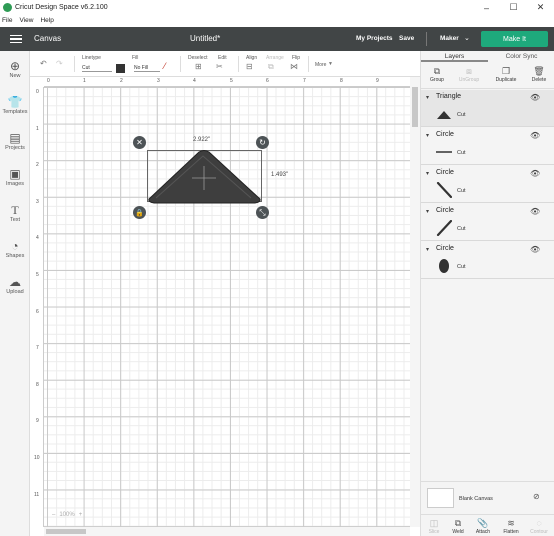 The width and height of the screenshot is (554, 536). What do you see at coordinates (271, 67) in the screenshot?
I see `arrange-icon: ⧉` at bounding box center [271, 67].